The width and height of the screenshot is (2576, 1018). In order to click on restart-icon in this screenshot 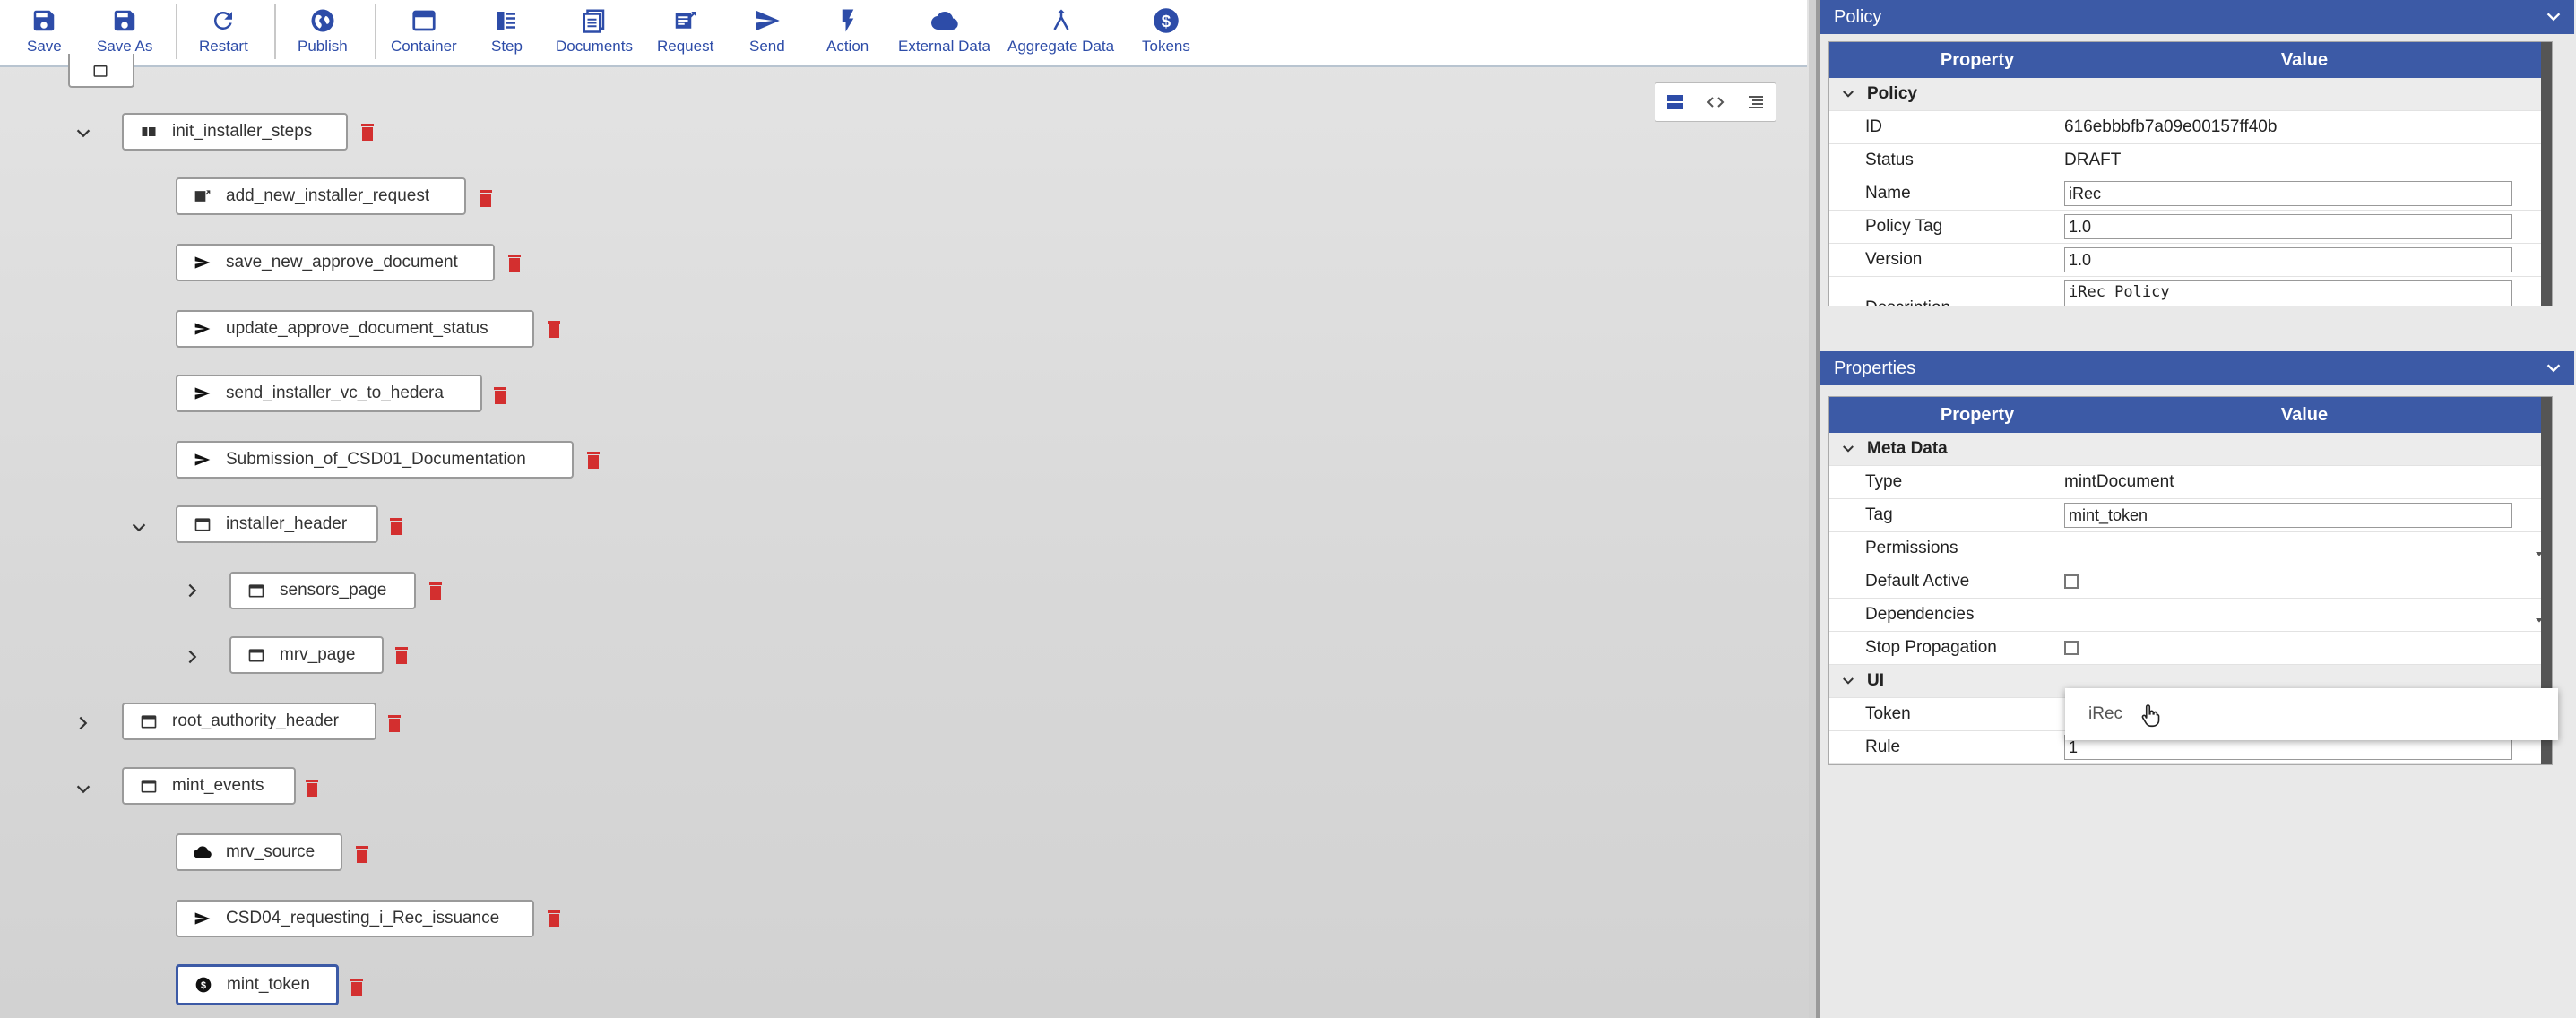, I will do `click(223, 20)`.